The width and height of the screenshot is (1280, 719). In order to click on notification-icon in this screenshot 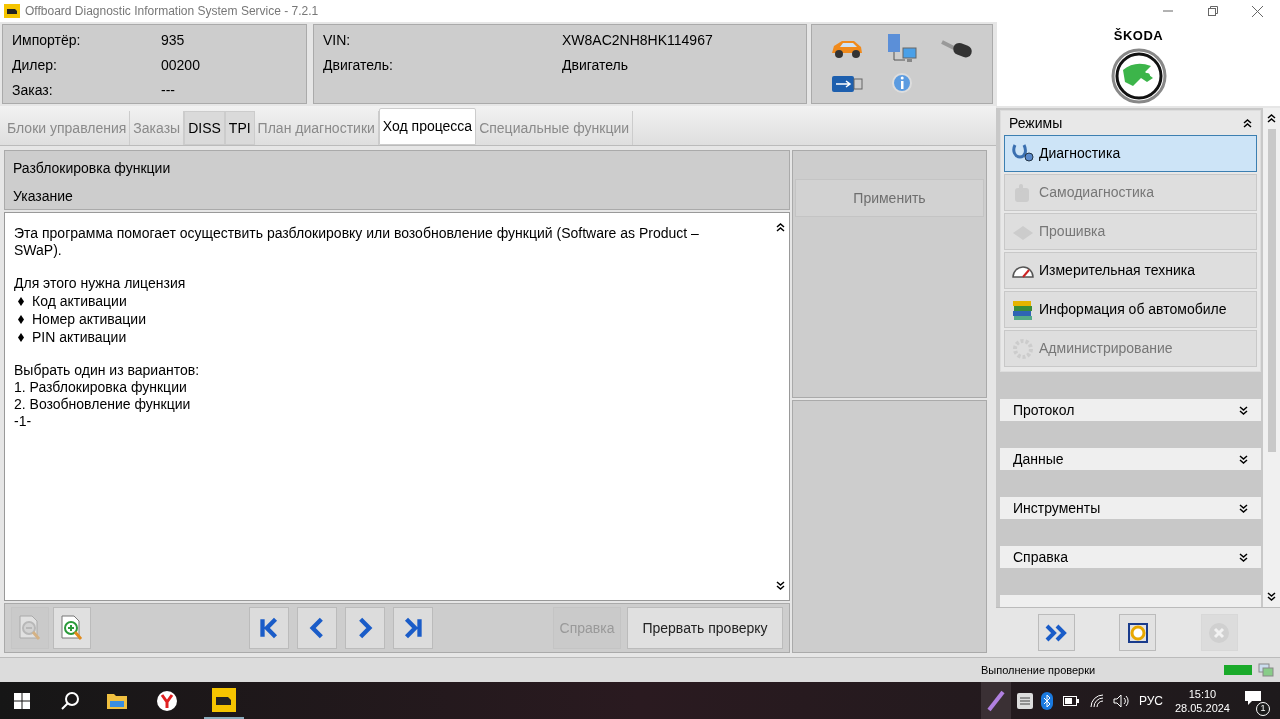, I will do `click(1253, 697)`.